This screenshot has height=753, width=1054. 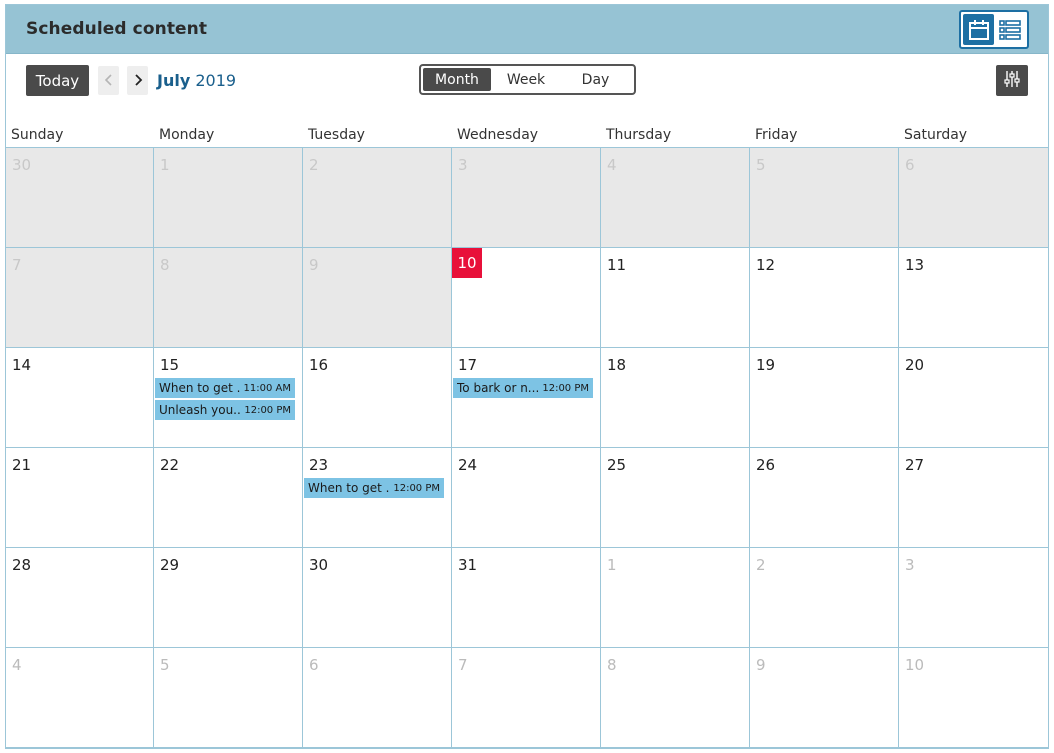 What do you see at coordinates (675, 298) in the screenshot?
I see `day-cell: 11` at bounding box center [675, 298].